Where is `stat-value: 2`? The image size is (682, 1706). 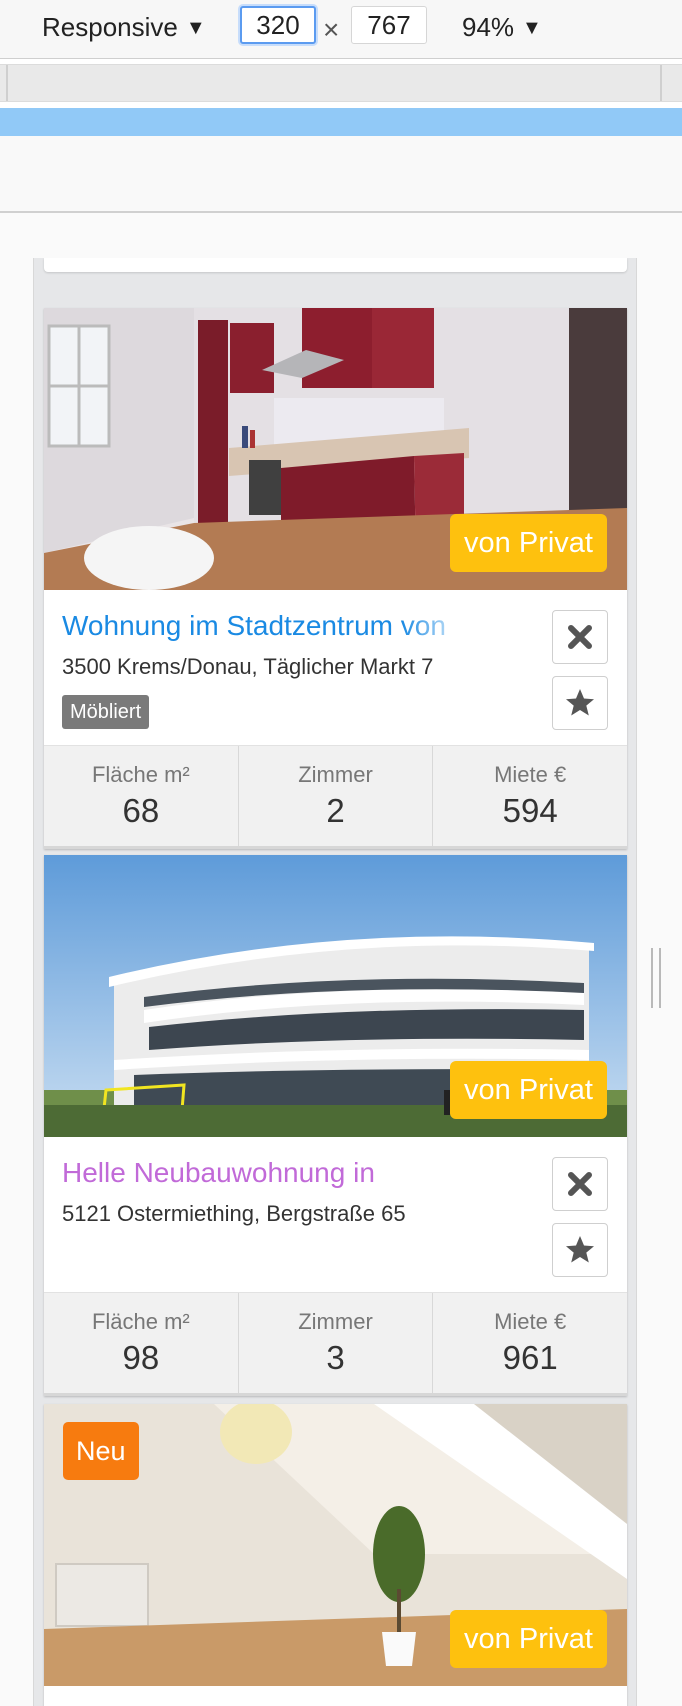
stat-value: 2 is located at coordinates (335, 810).